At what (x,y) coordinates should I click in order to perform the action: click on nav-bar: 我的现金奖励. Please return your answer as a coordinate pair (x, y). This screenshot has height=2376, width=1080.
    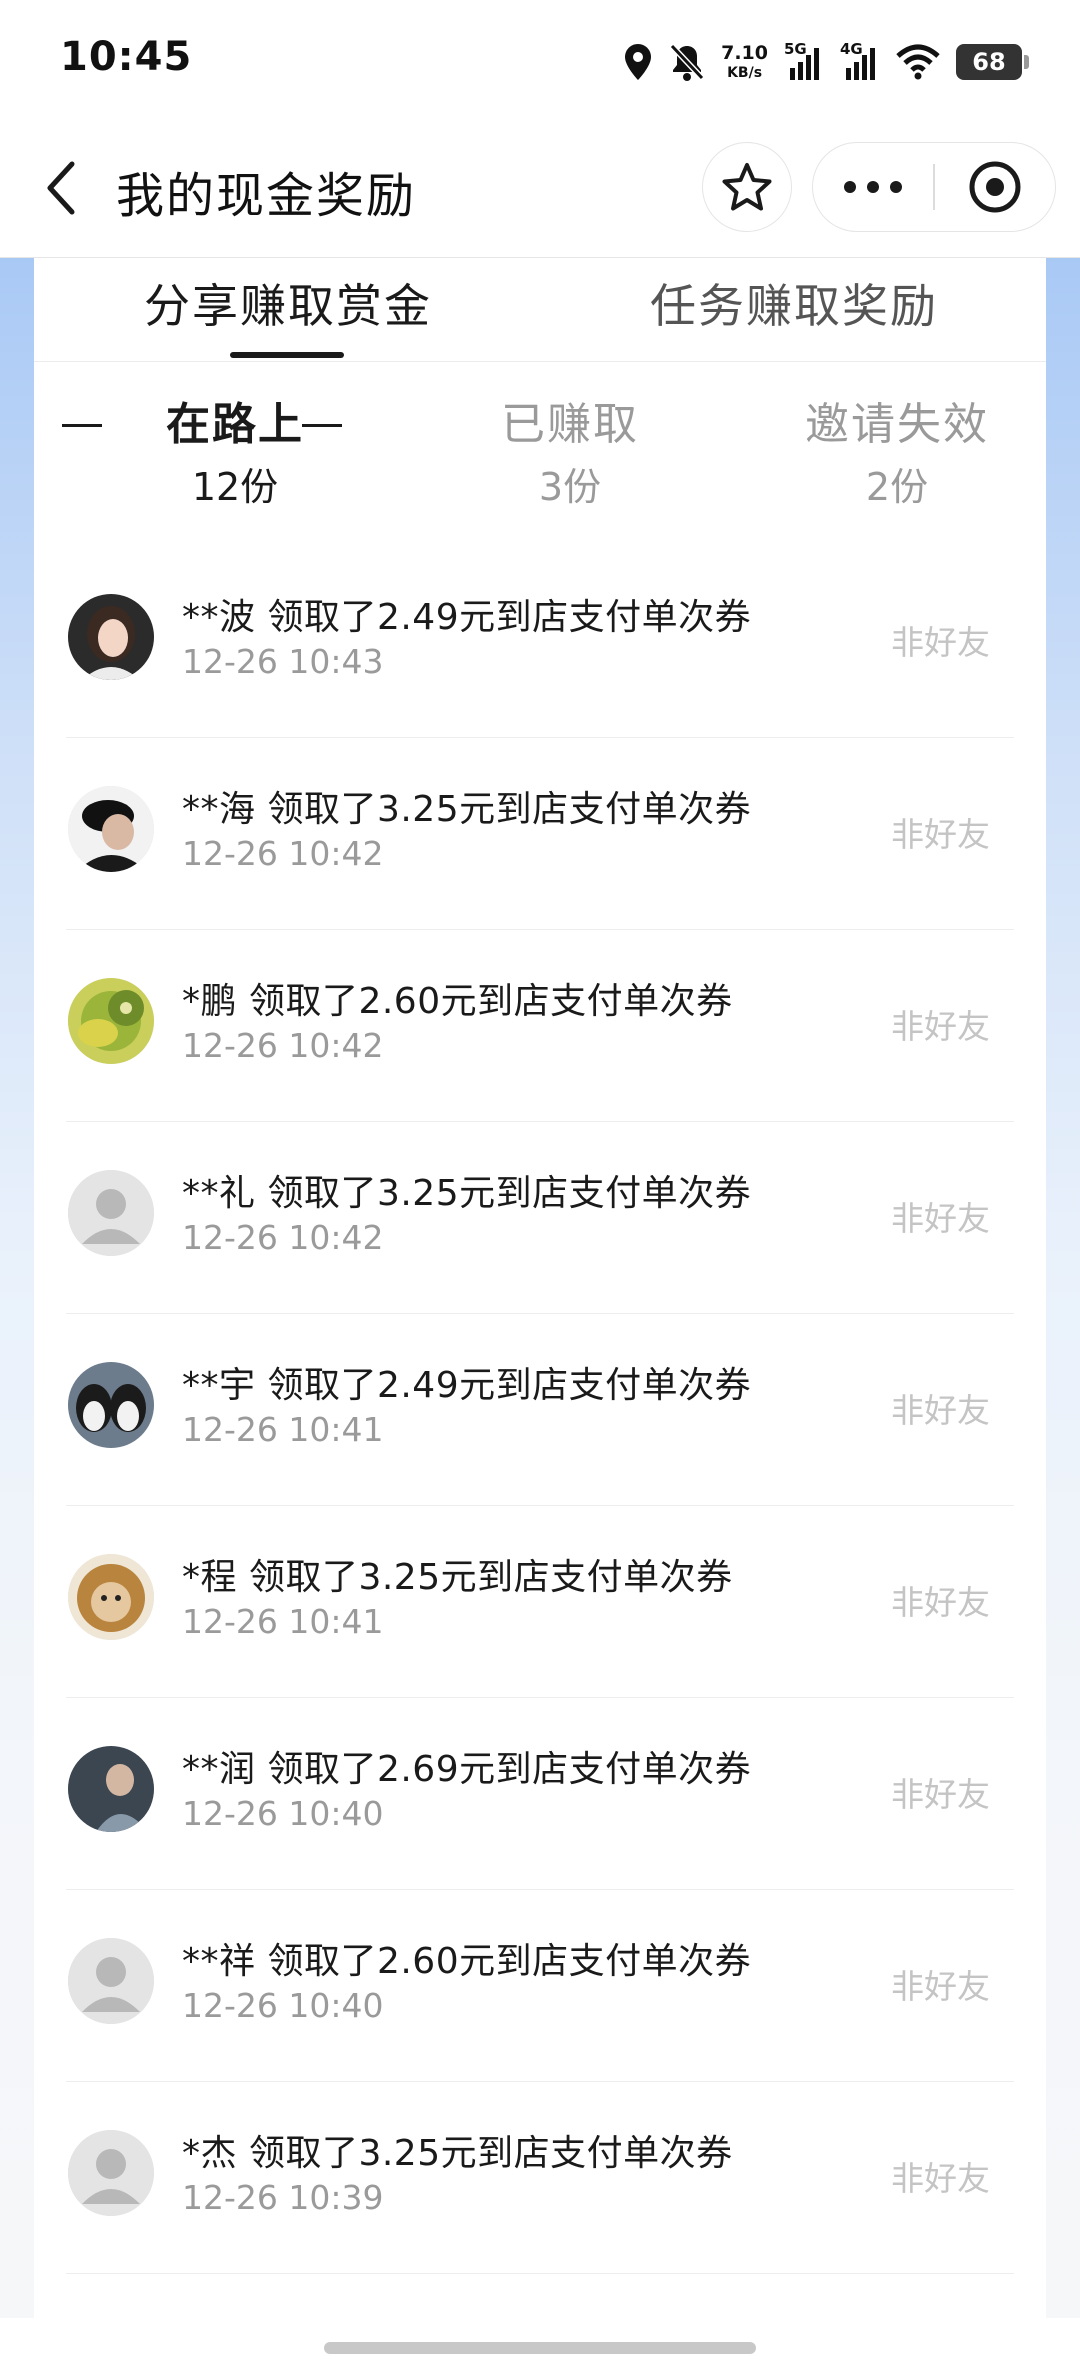
    Looking at the image, I should click on (540, 189).